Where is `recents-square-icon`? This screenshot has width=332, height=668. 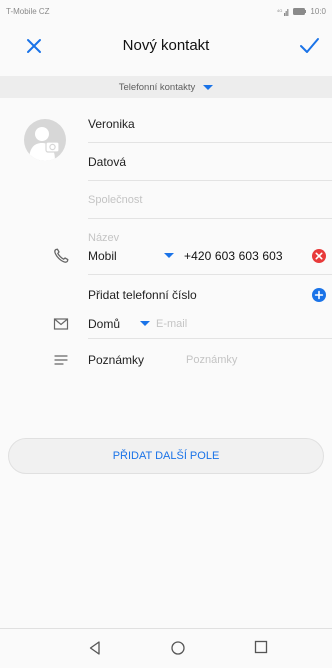 recents-square-icon is located at coordinates (261, 647).